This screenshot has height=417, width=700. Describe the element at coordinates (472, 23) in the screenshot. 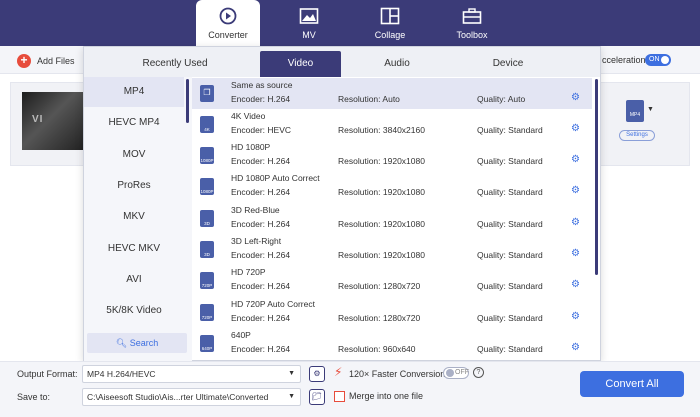

I see `nav-toolbox: Toolbox` at that location.